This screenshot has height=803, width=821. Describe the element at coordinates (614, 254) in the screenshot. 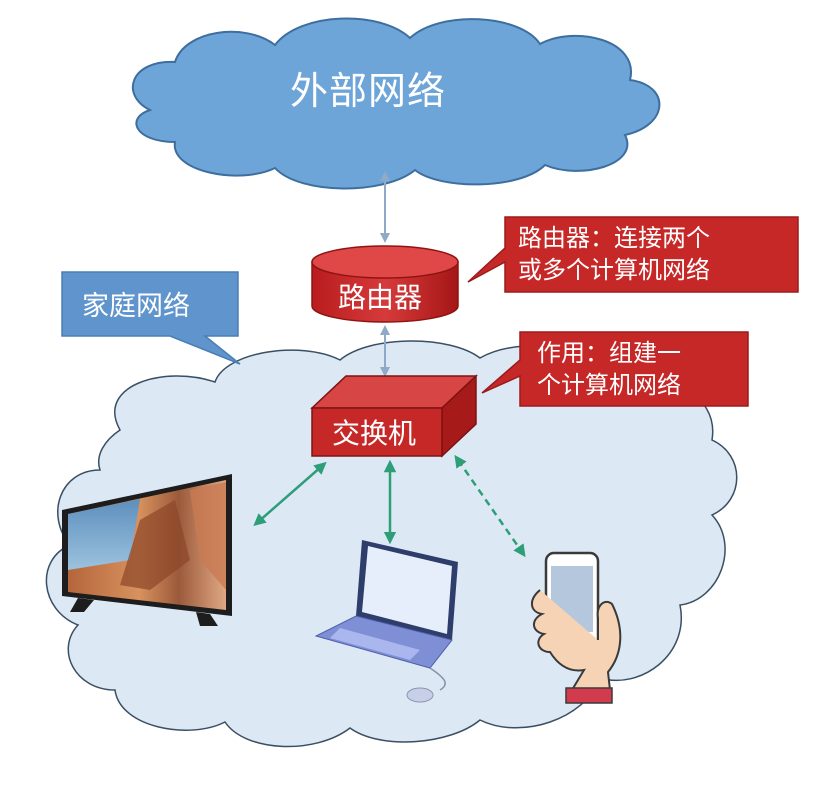

I see `router-description: 路由器：连接两个 或多个计算机网络` at that location.